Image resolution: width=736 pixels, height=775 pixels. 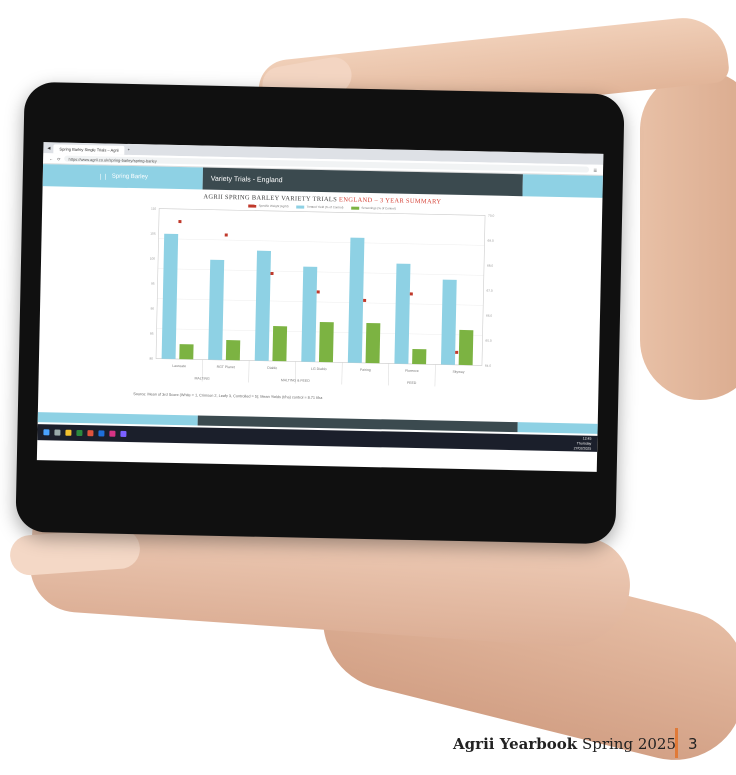 What do you see at coordinates (272, 368) in the screenshot?
I see `x-tick-label: Diablo` at bounding box center [272, 368].